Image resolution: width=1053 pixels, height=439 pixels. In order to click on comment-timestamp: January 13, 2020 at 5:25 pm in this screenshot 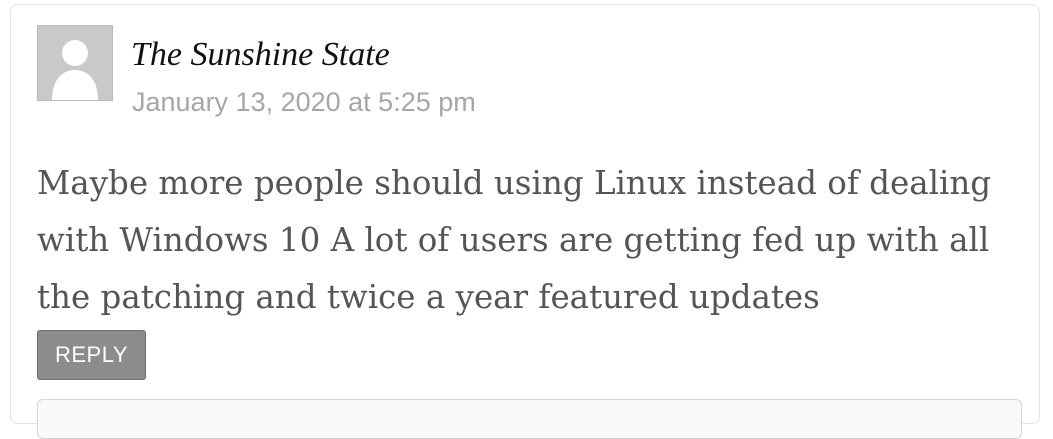, I will do `click(304, 102)`.